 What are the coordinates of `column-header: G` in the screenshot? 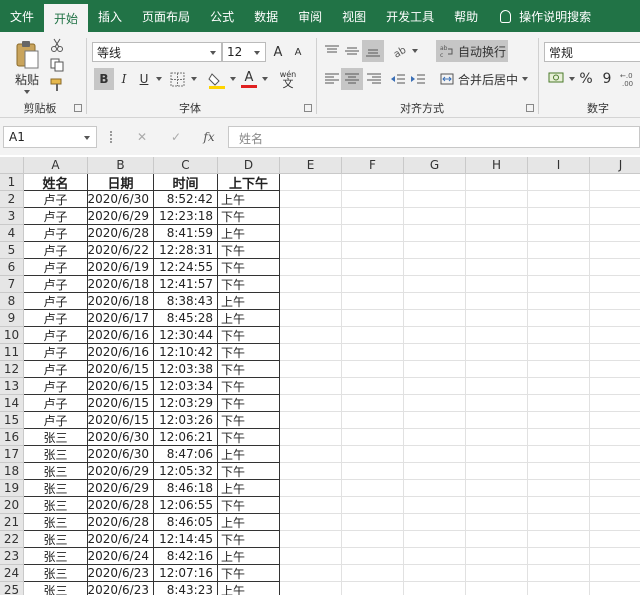 It's located at (435, 165).